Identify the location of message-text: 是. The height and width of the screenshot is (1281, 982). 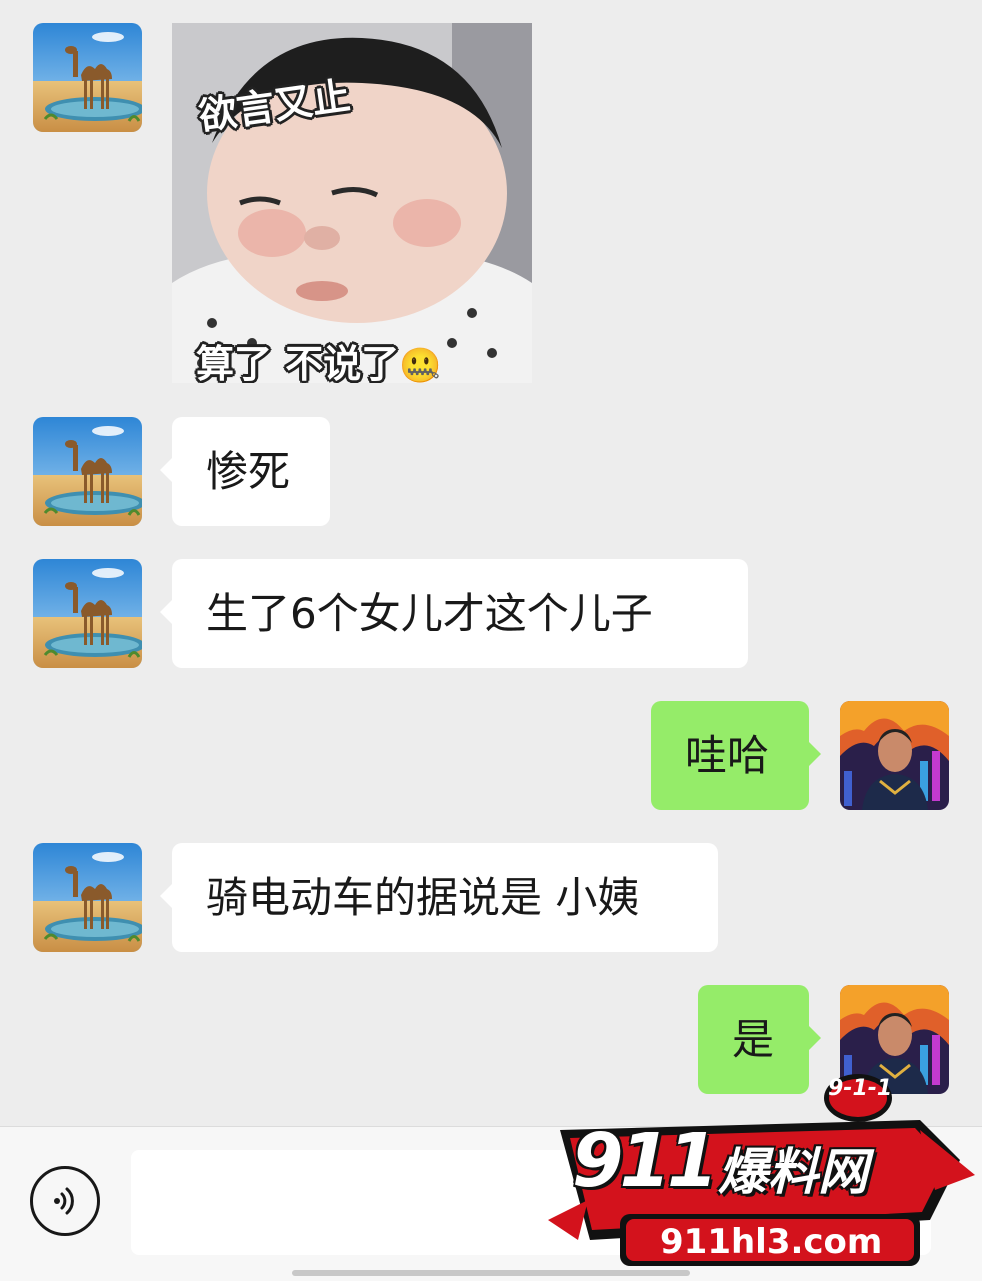
(753, 1039).